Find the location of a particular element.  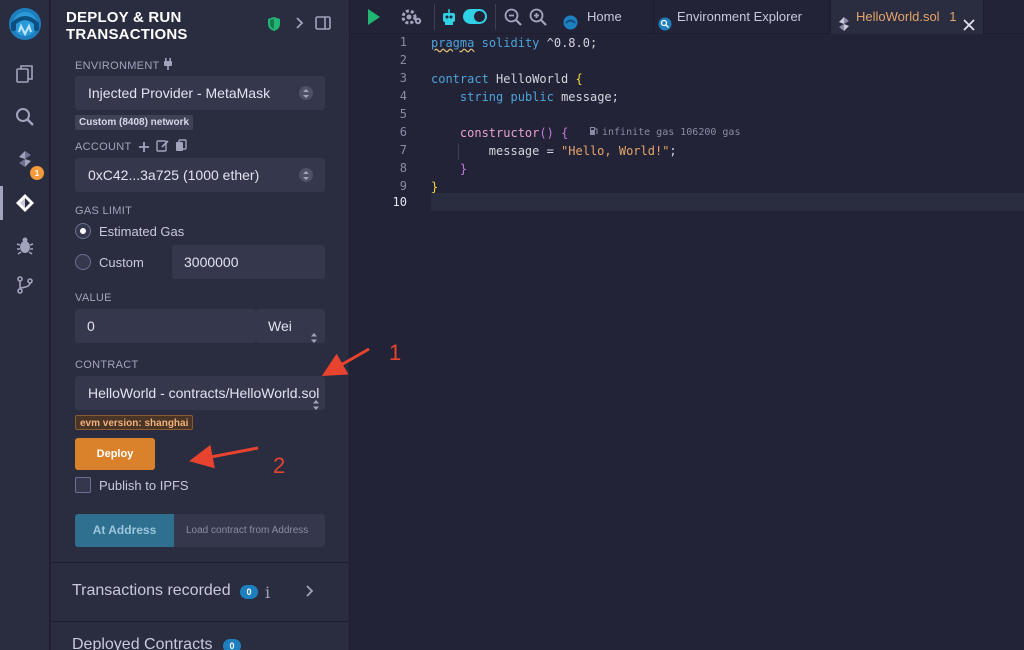

annotation-number-2: 2 is located at coordinates (279, 465).